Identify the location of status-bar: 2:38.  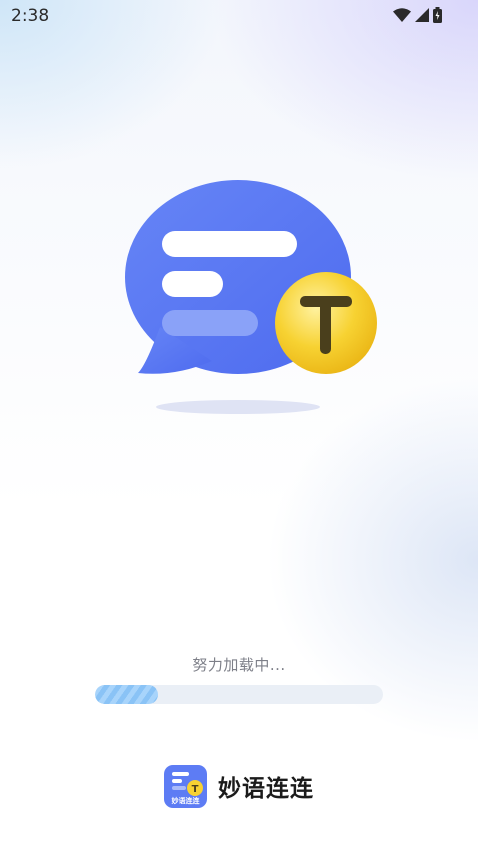
(239, 17).